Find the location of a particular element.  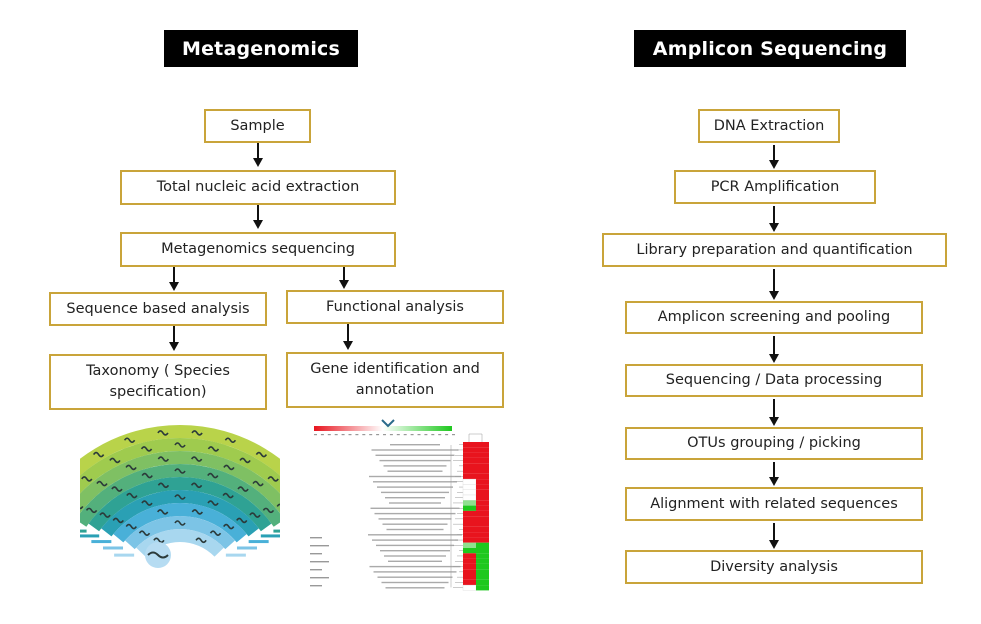

amplicon-step: Amplicon screening and pooling is located at coordinates (774, 317).